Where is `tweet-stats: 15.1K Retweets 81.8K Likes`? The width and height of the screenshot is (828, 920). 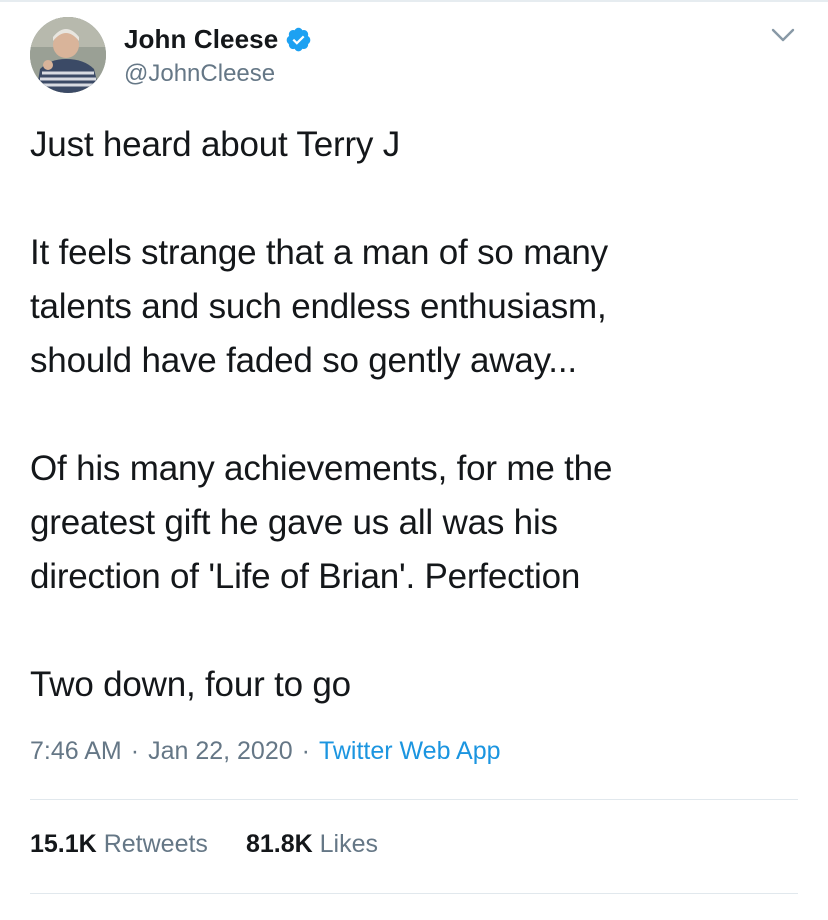
tweet-stats: 15.1K Retweets 81.8K Likes is located at coordinates (204, 844).